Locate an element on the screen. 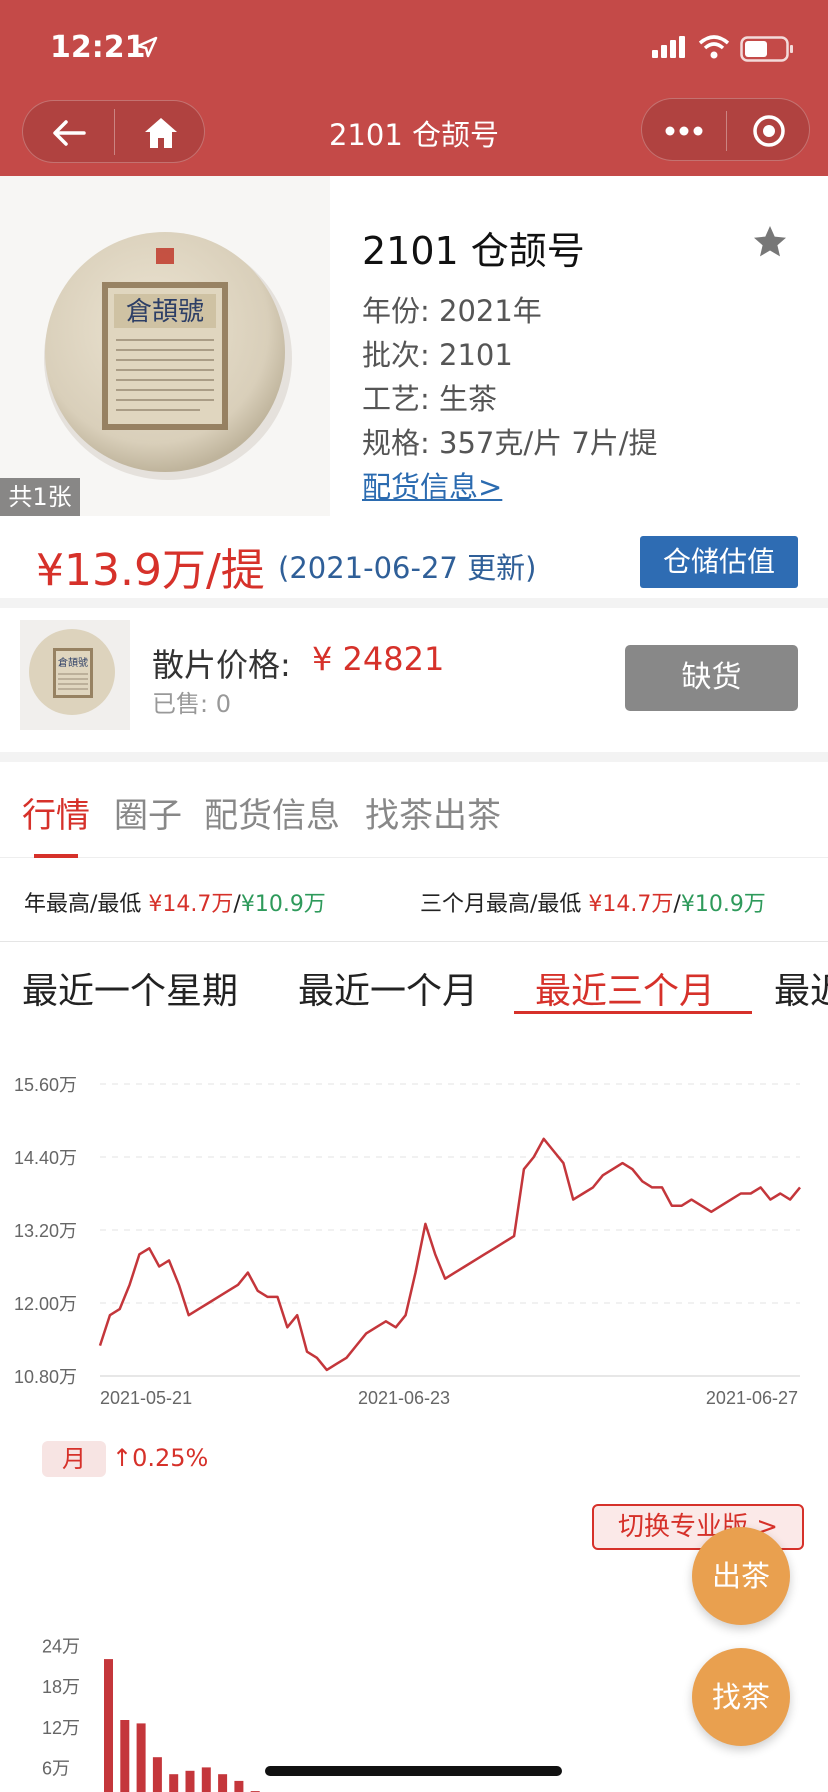 Image resolution: width=828 pixels, height=1792 pixels. y-tick-label: 12.00万 is located at coordinates (45, 1304).